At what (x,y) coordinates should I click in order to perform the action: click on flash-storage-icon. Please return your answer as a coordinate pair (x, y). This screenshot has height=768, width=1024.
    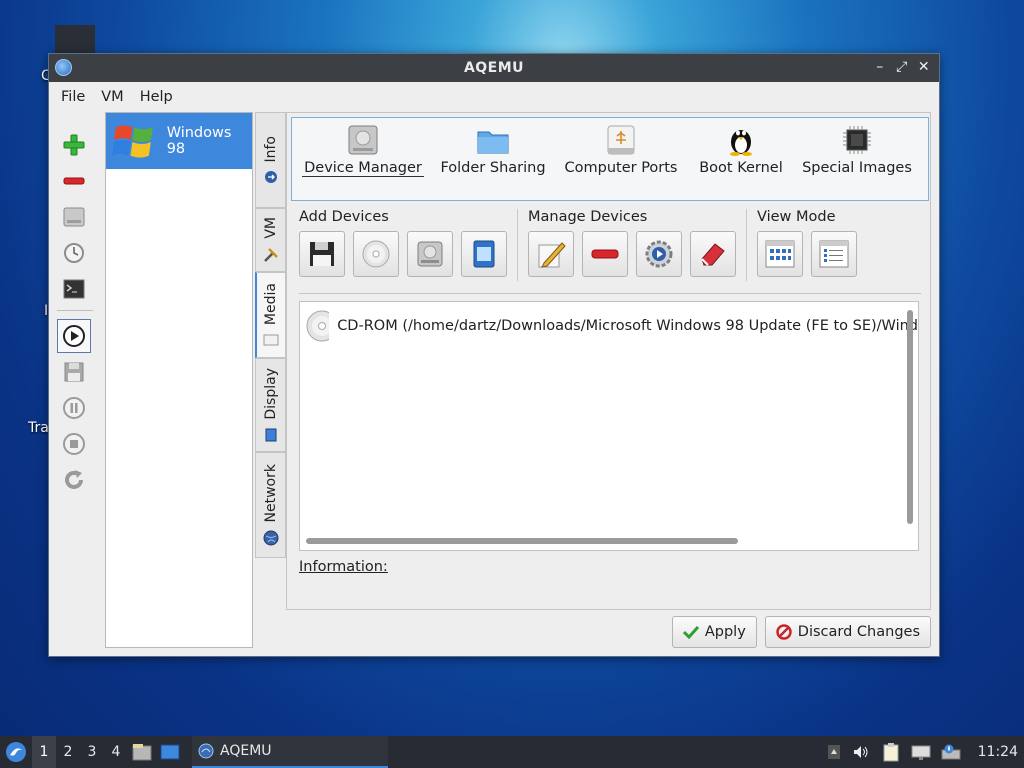
    Looking at the image, I should click on (484, 254).